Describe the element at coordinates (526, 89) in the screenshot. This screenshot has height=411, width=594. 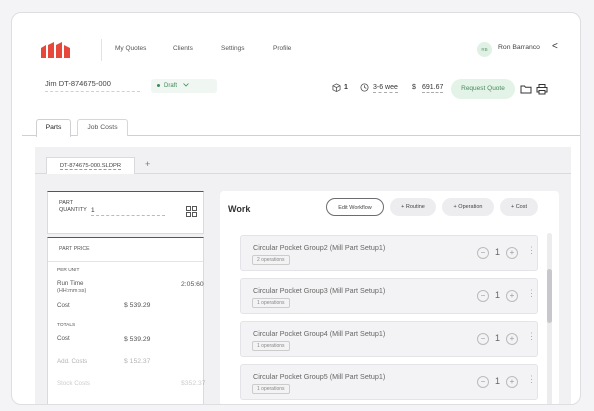
I see `folder-icon` at that location.